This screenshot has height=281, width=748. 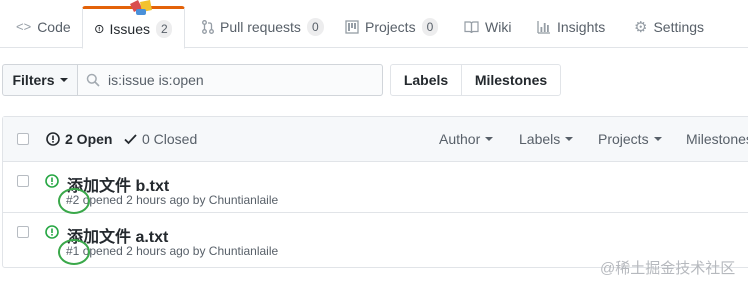 I want to click on graph-icon, so click(x=543, y=27).